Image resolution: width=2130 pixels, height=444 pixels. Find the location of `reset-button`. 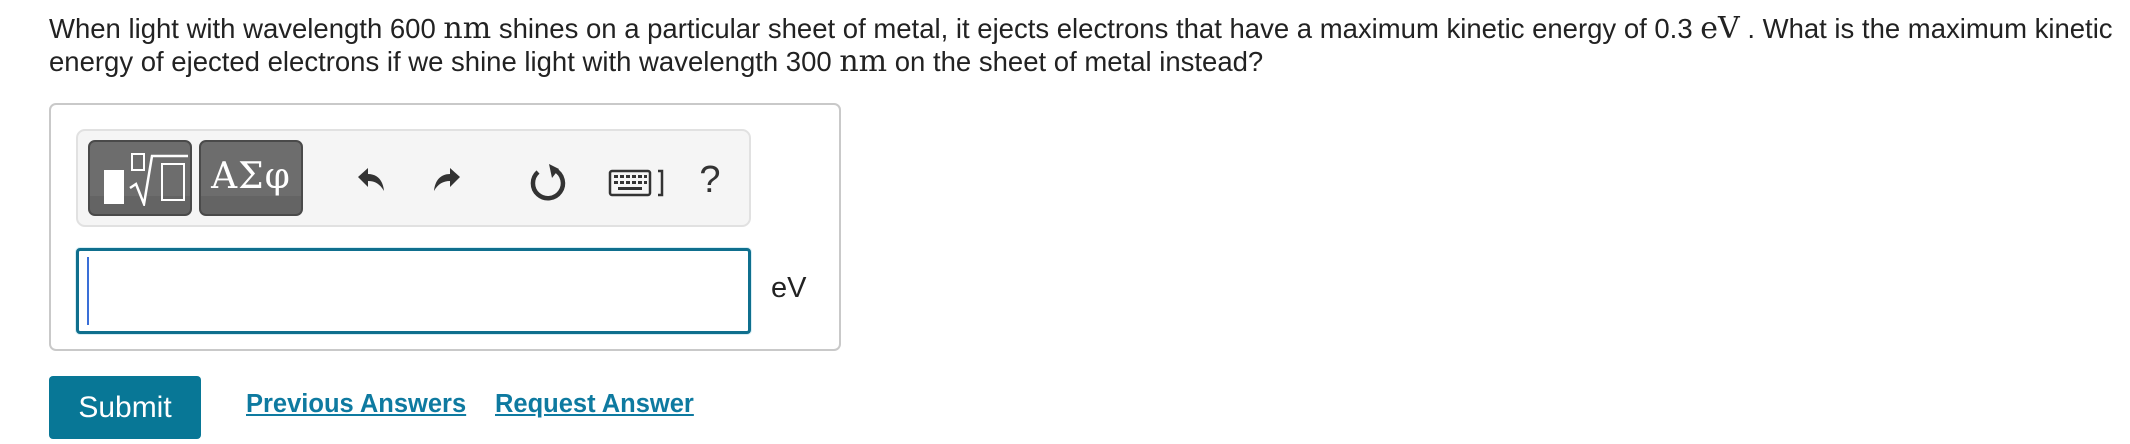

reset-button is located at coordinates (547, 180).